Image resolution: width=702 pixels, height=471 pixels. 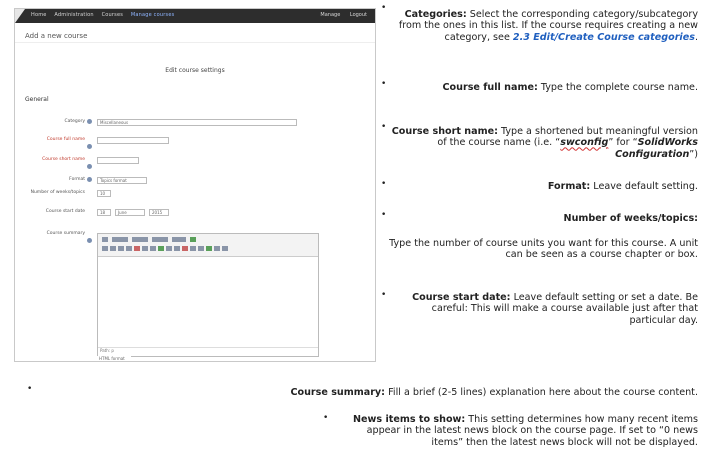 What do you see at coordinates (338, 392) in the screenshot?
I see `note-term: Course summary:` at bounding box center [338, 392].